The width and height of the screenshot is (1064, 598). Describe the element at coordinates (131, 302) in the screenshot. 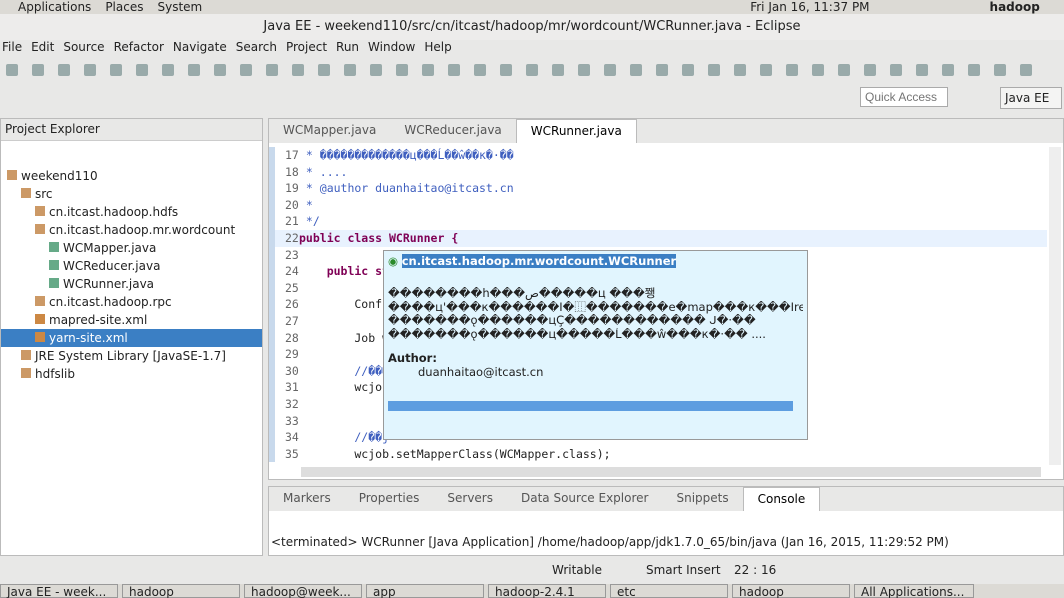

I see `tree-item: cn.itcast.hadoop.rpc` at that location.